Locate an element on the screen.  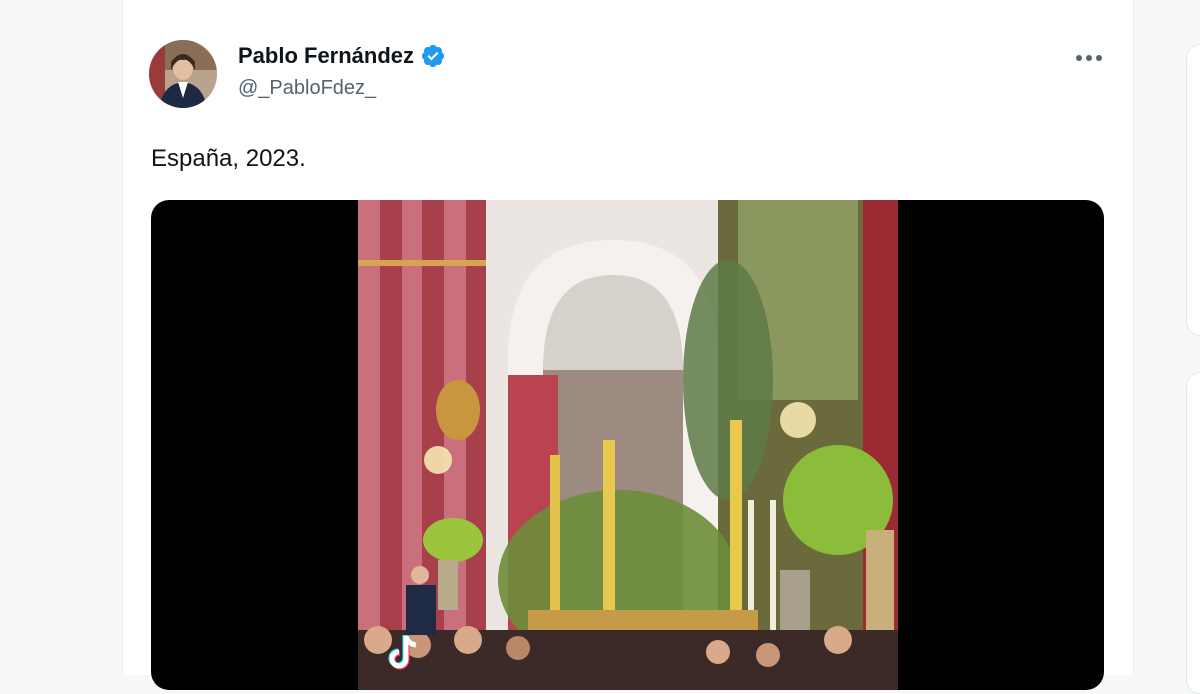
tweet-text: España, 2023. is located at coordinates (228, 158).